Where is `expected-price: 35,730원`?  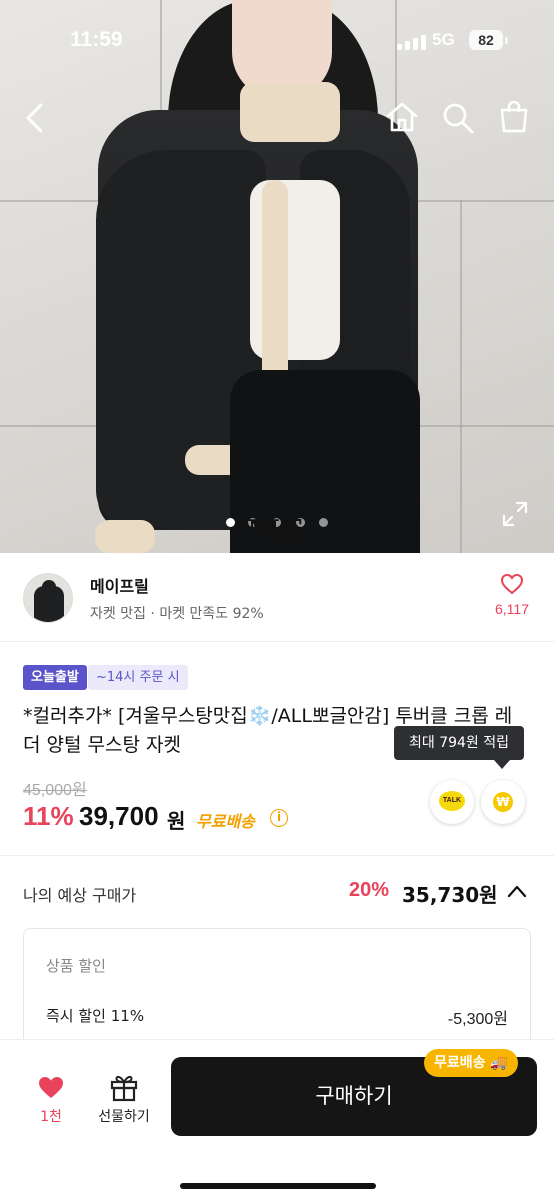
expected-price: 35,730원 is located at coordinates (450, 895).